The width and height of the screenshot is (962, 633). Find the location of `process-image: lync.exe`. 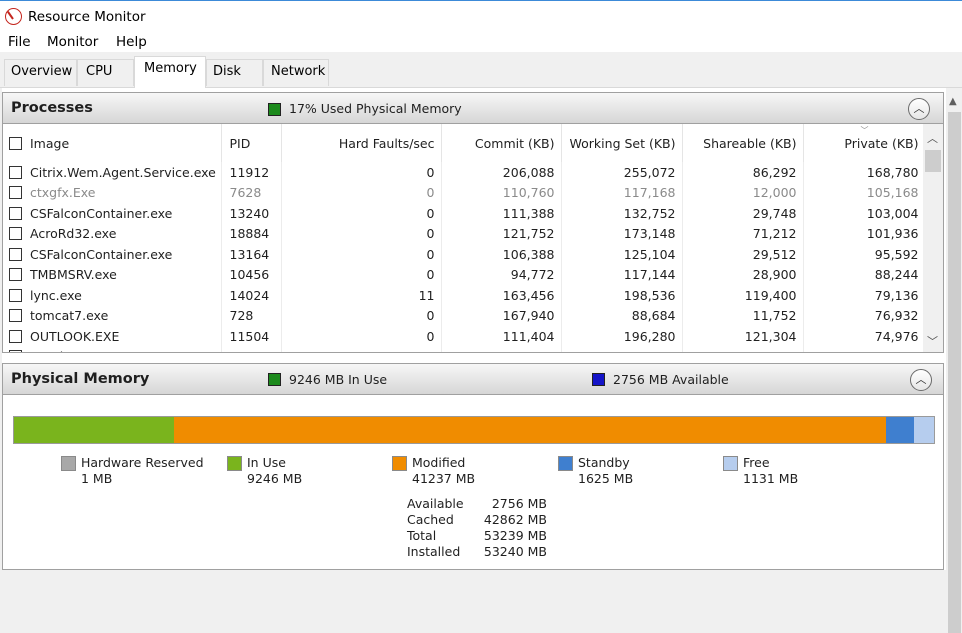

process-image: lync.exe is located at coordinates (112, 295).